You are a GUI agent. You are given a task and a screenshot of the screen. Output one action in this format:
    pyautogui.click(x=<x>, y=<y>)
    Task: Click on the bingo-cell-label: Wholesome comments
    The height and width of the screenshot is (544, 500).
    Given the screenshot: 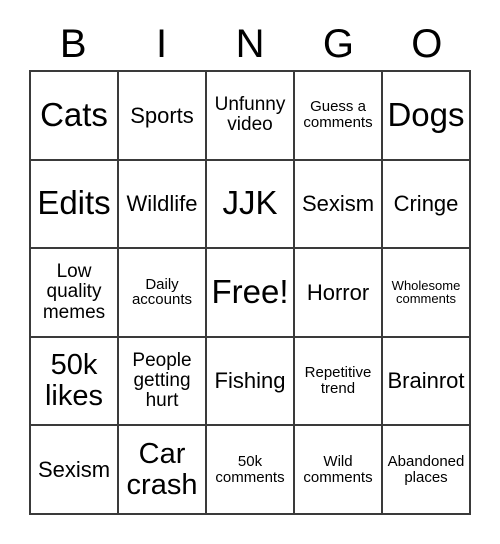 What is the action you would take?
    pyautogui.click(x=426, y=292)
    